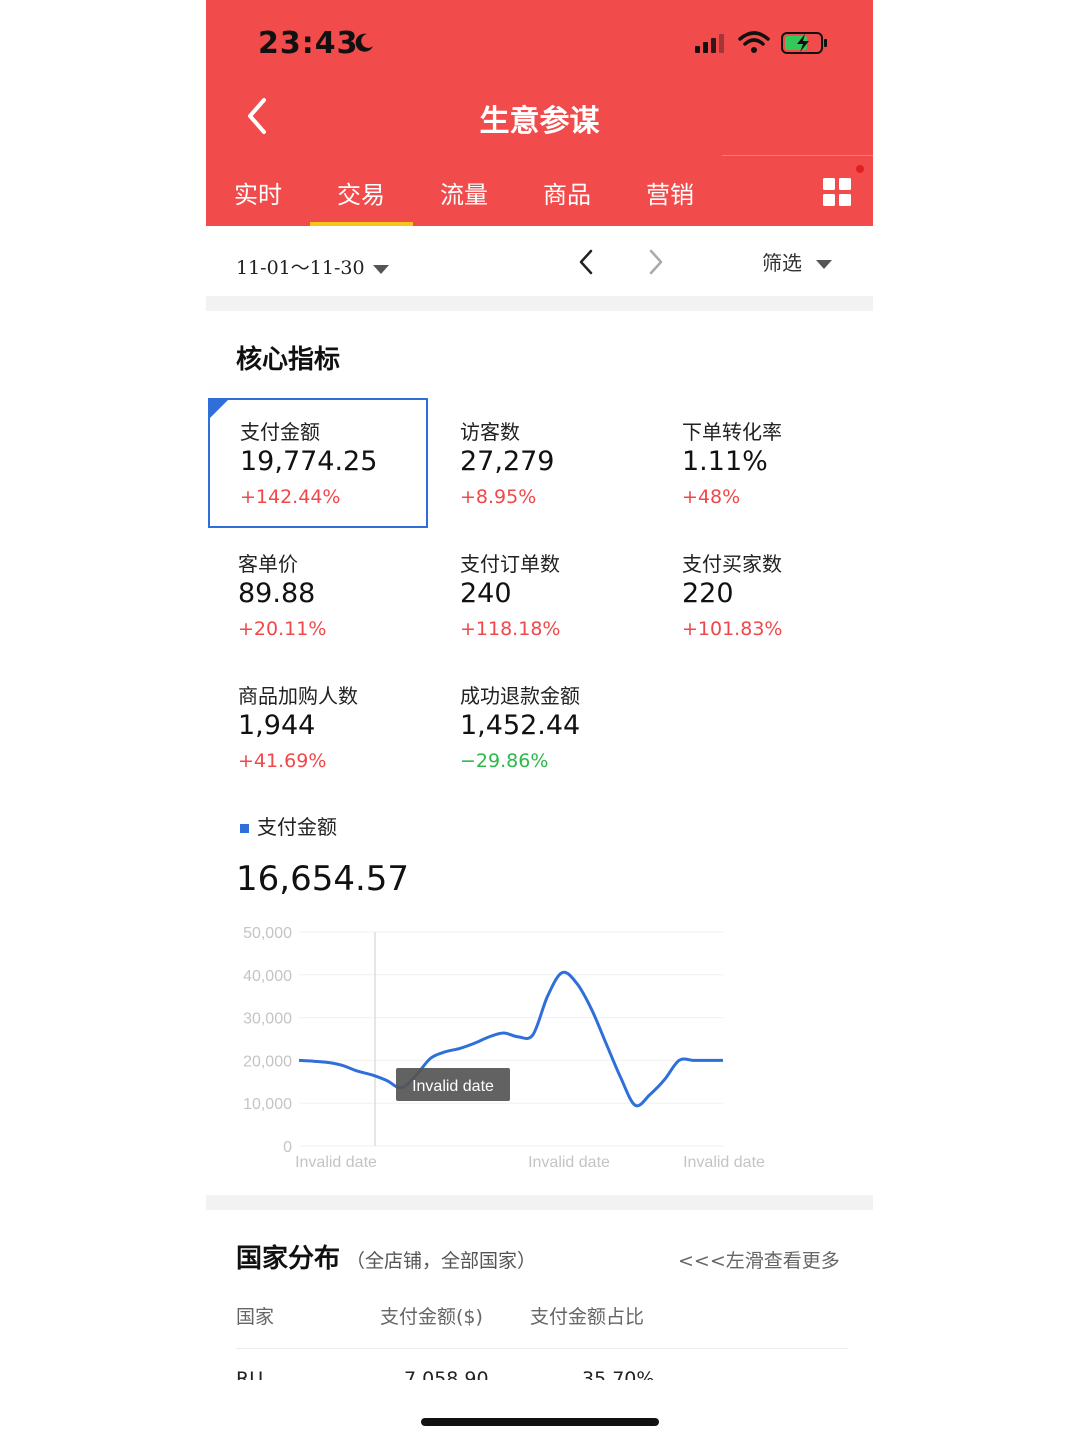 The height and width of the screenshot is (1440, 1080). I want to click on metric-refund-amount: 成功退款金额 1,452.44 −29.86%, so click(540, 729).